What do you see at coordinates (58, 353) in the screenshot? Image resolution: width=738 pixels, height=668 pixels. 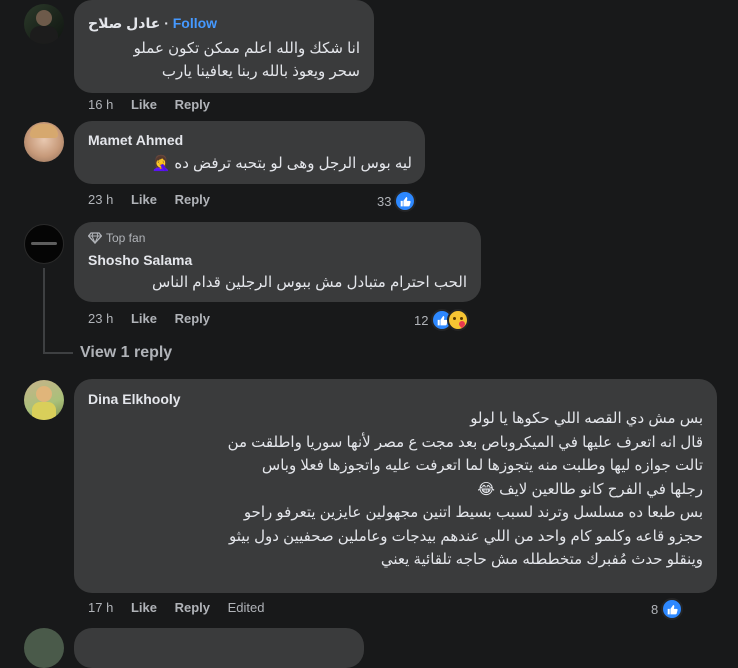 I see `thread-connector` at bounding box center [58, 353].